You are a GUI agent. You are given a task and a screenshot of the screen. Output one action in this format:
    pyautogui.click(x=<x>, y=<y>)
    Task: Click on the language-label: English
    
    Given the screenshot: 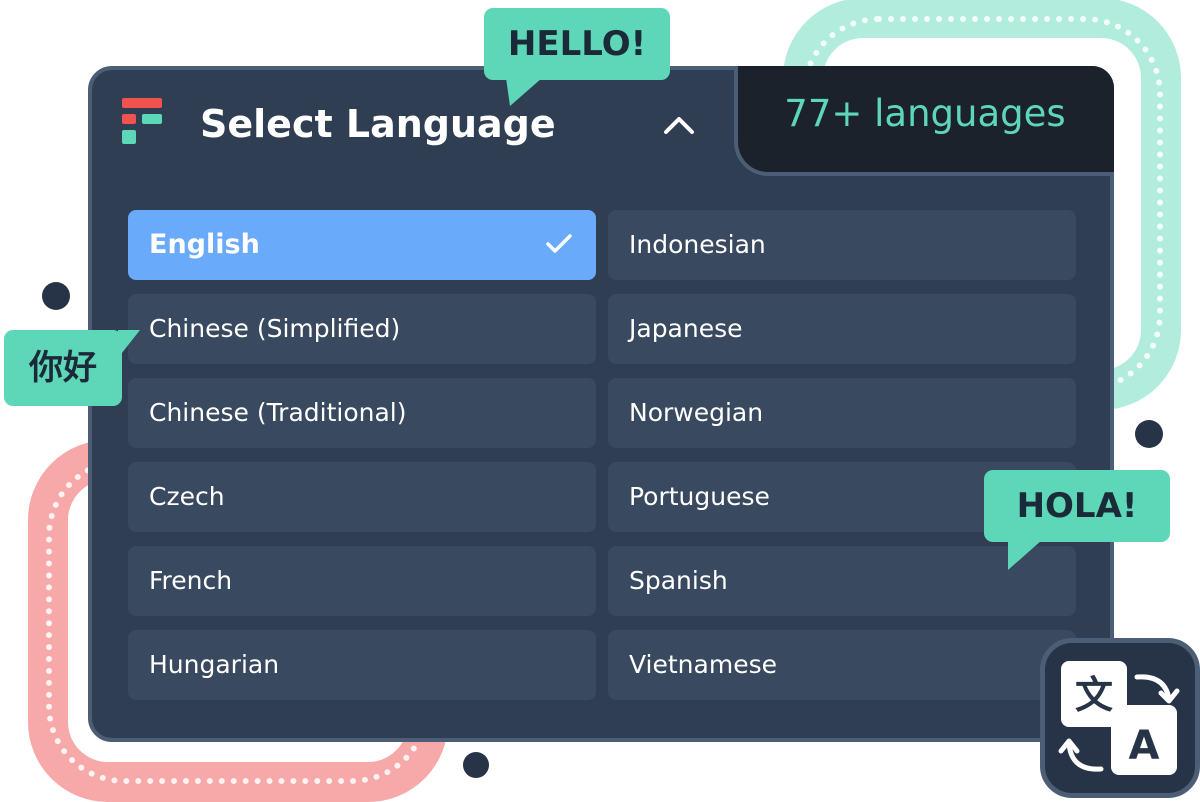 What is the action you would take?
    pyautogui.click(x=204, y=244)
    